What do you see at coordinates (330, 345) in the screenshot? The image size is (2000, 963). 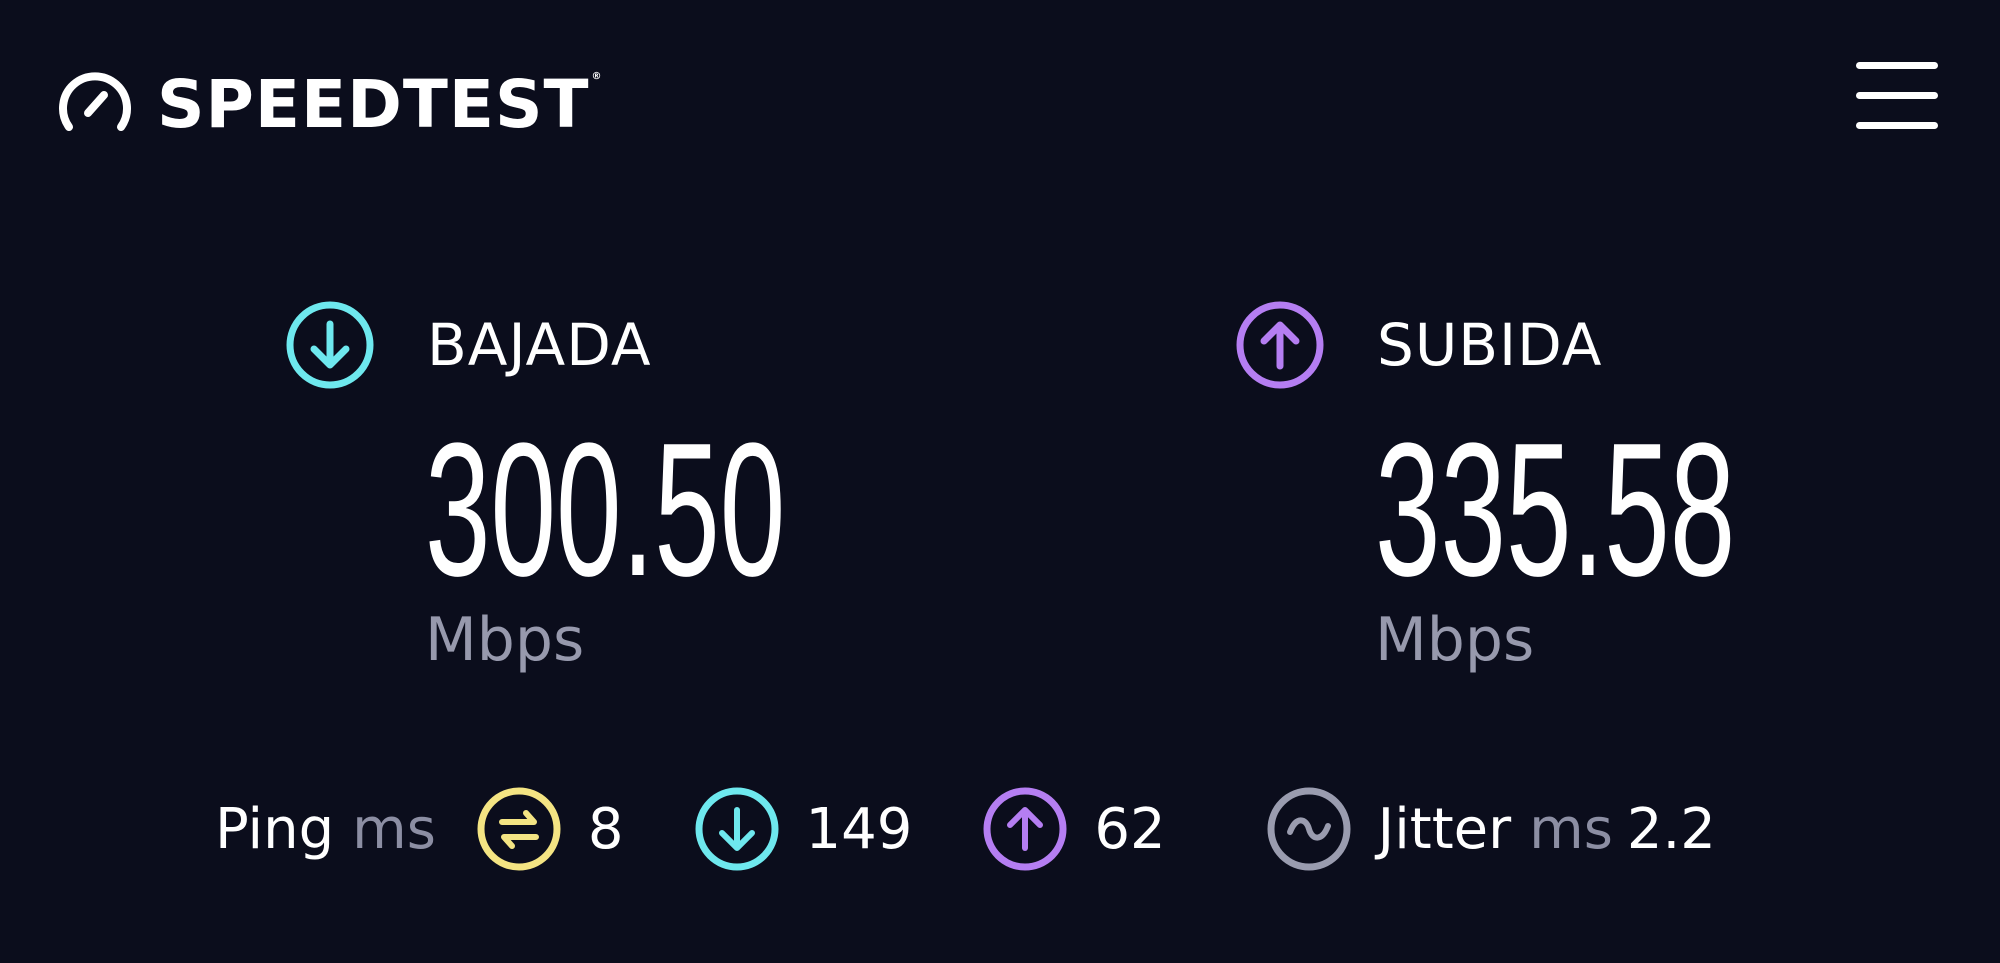 I see `download-arrow-icon` at bounding box center [330, 345].